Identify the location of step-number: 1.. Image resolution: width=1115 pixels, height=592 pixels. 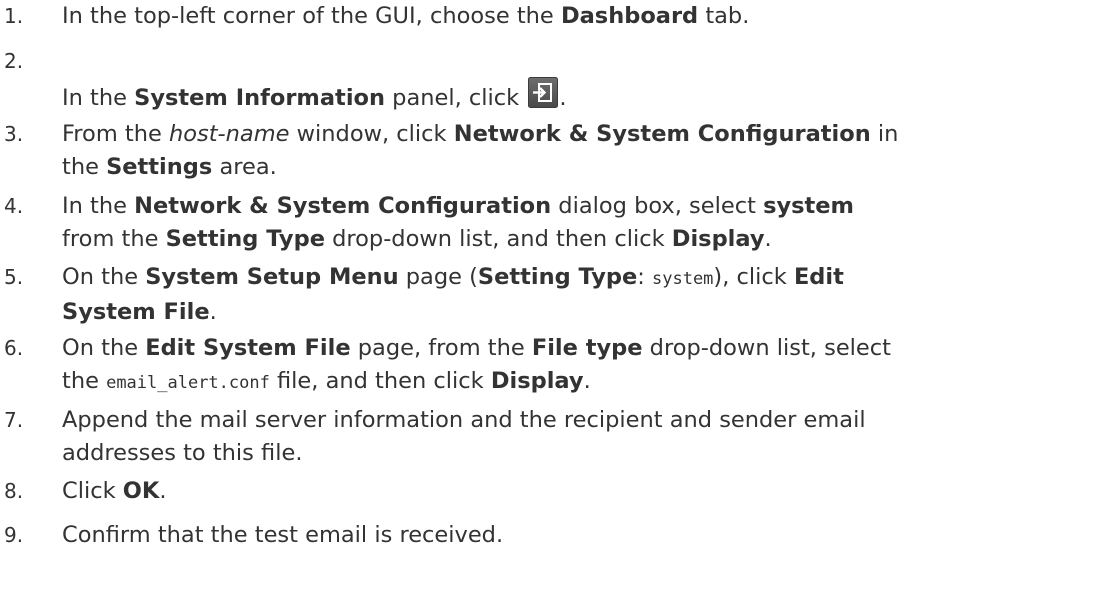
(14, 16).